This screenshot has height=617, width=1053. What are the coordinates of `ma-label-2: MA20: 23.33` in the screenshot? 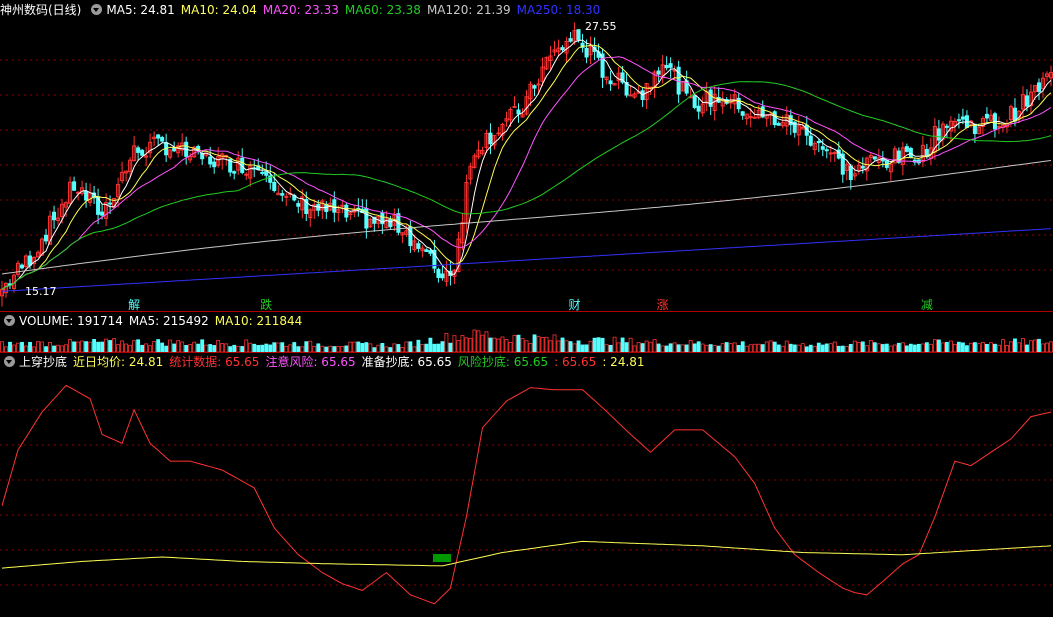 It's located at (300, 10).